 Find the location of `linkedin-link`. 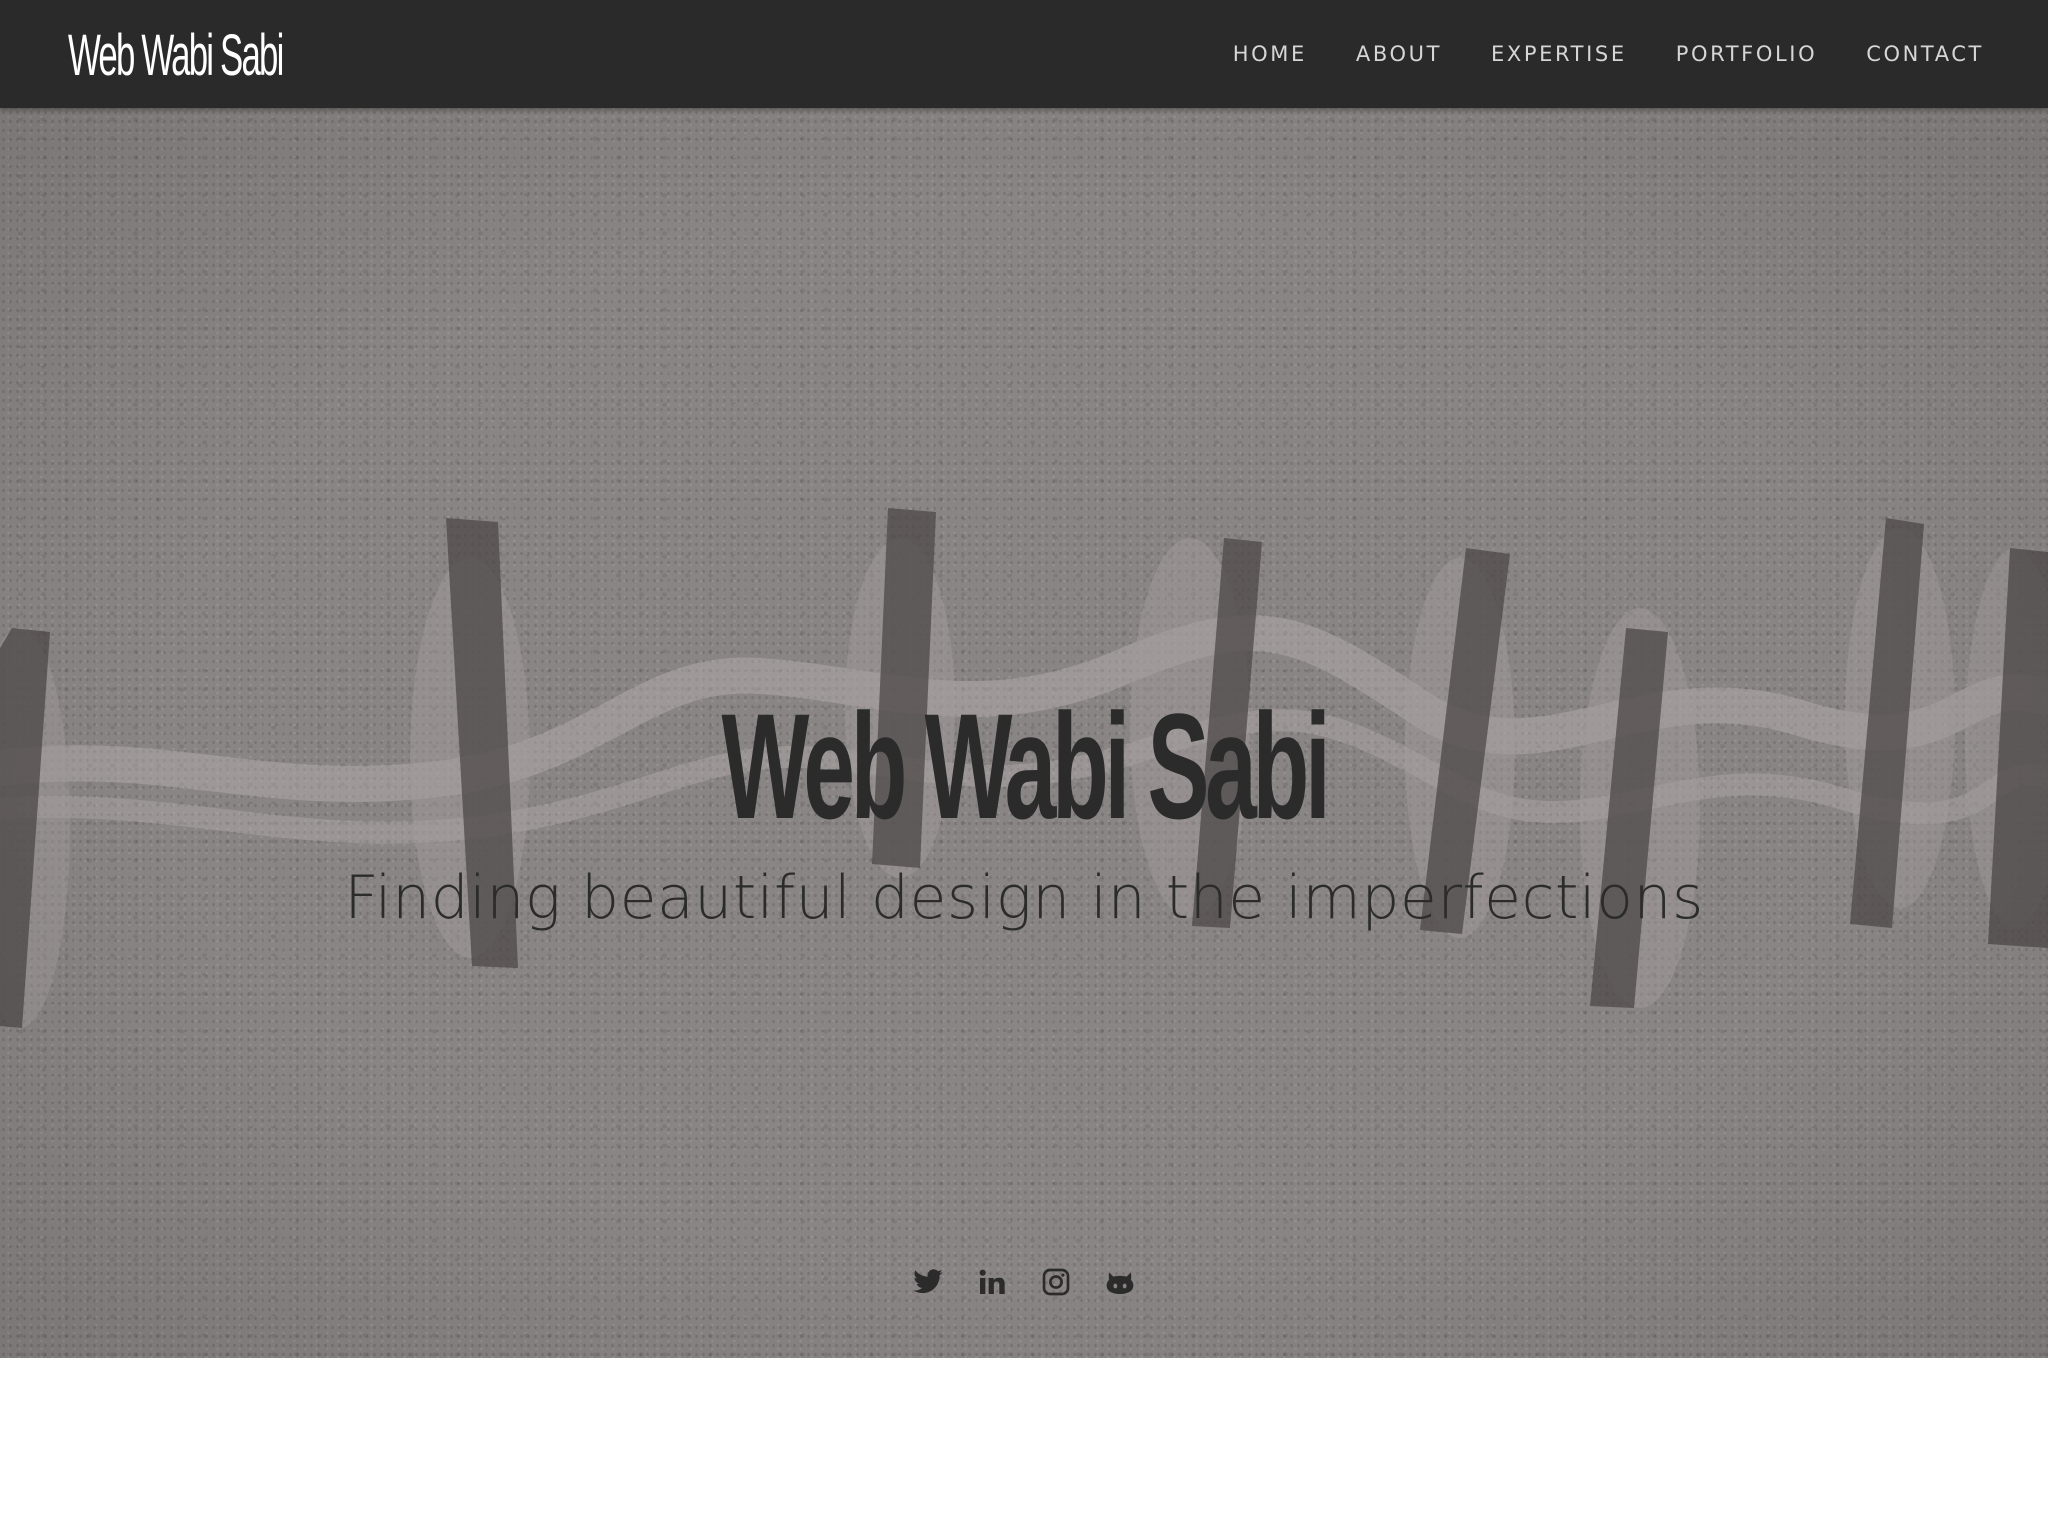

linkedin-link is located at coordinates (992, 1282).